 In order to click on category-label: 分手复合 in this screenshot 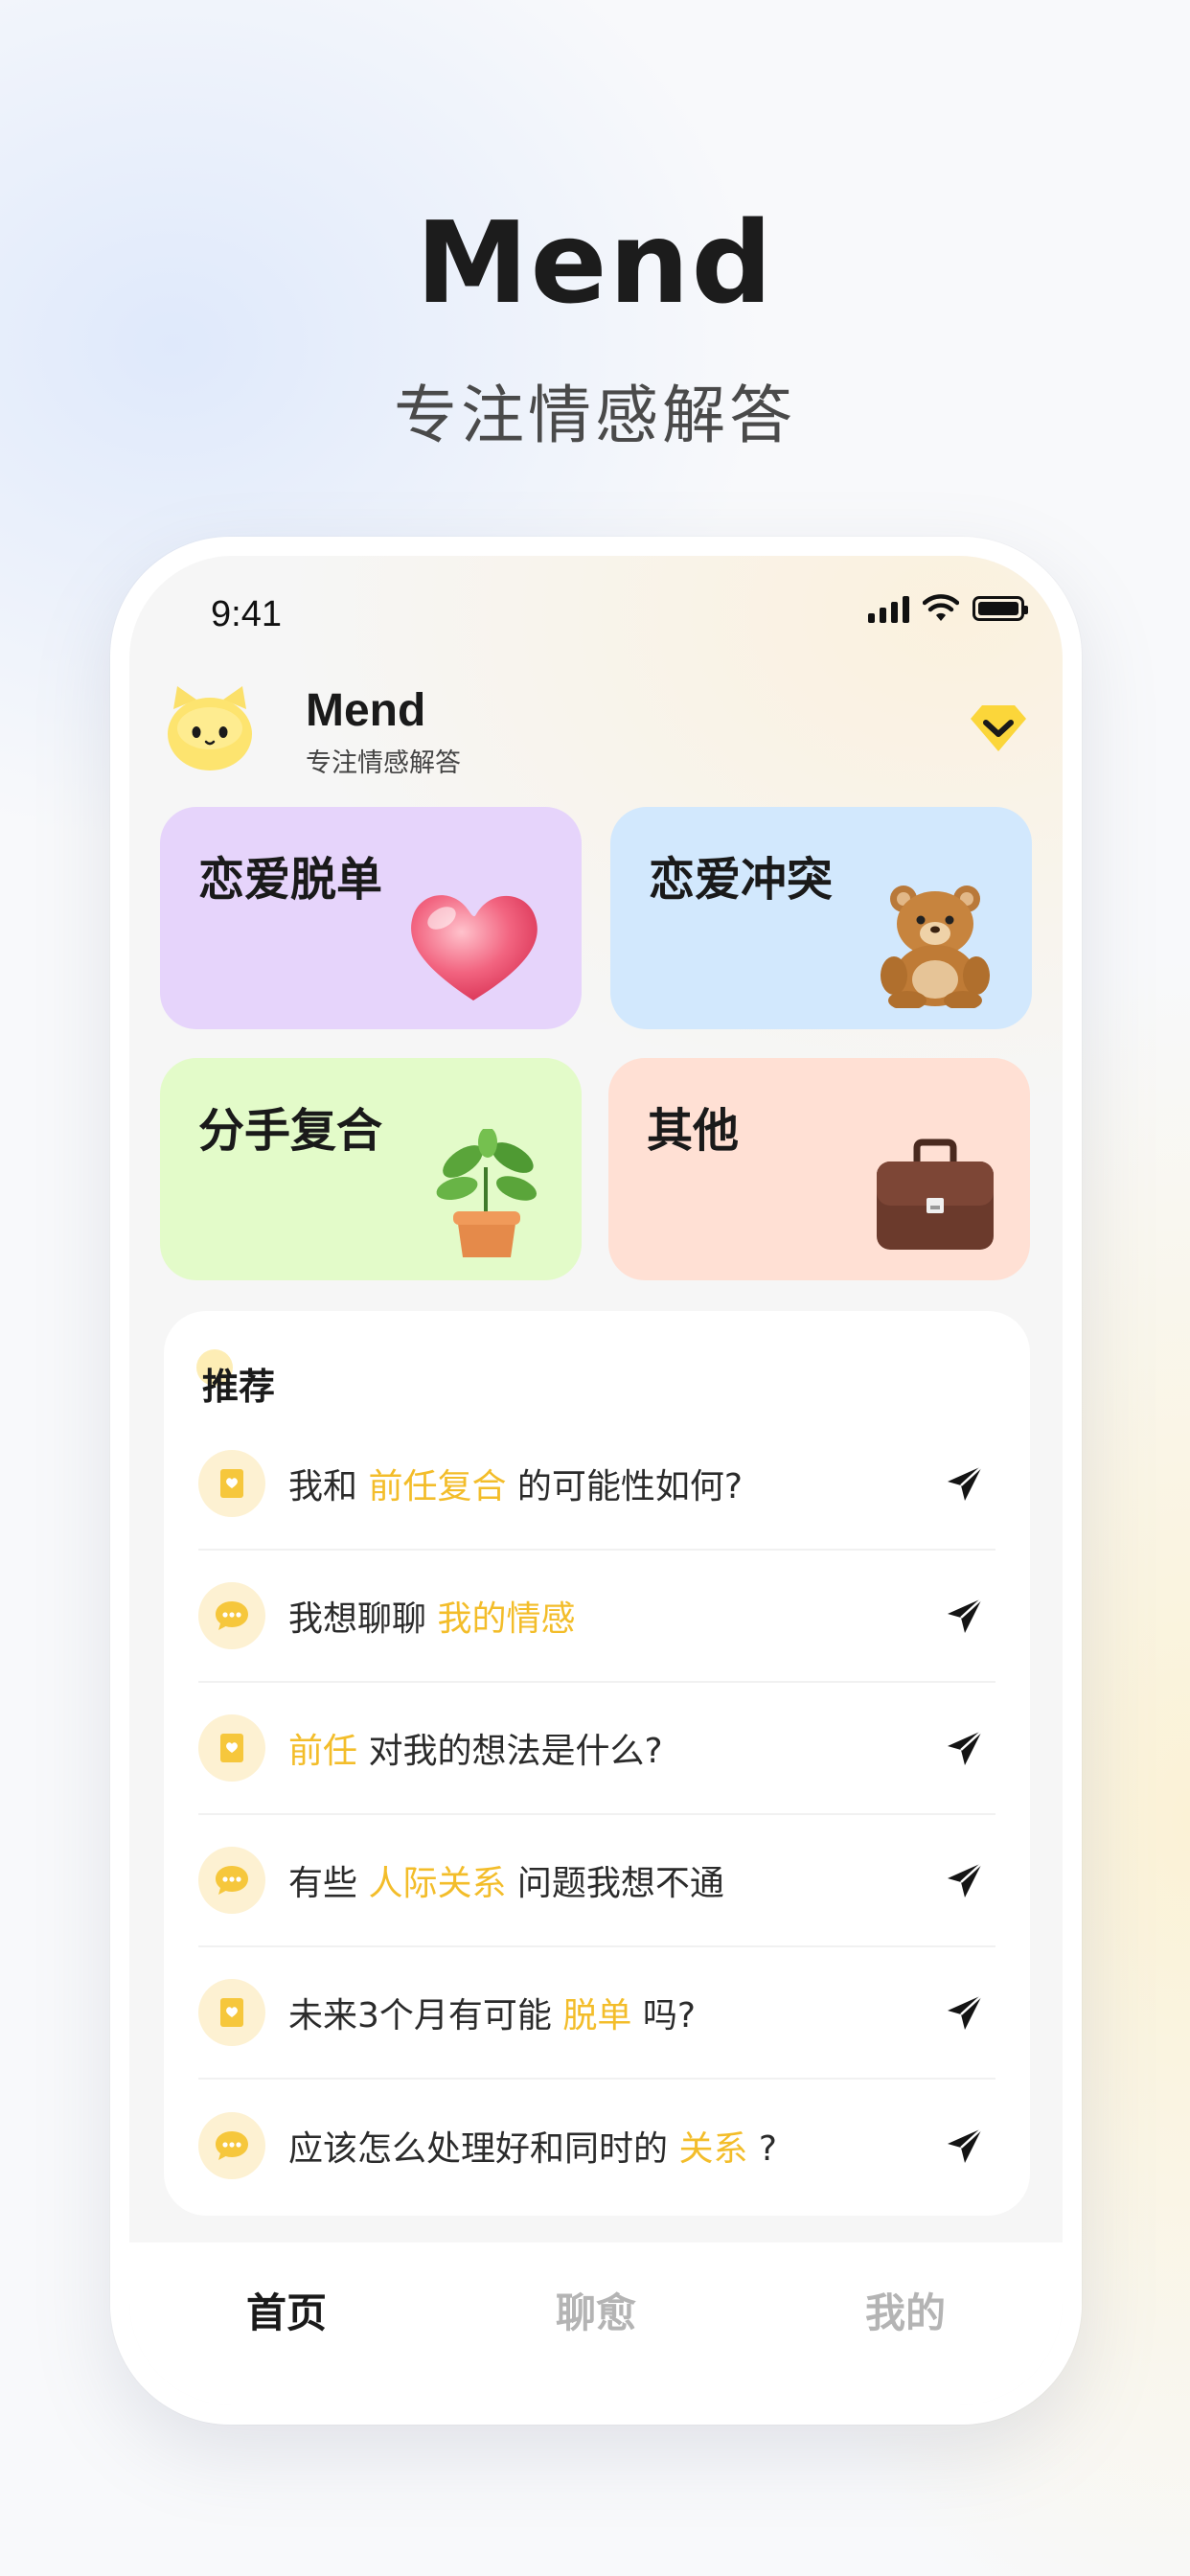, I will do `click(290, 1131)`.